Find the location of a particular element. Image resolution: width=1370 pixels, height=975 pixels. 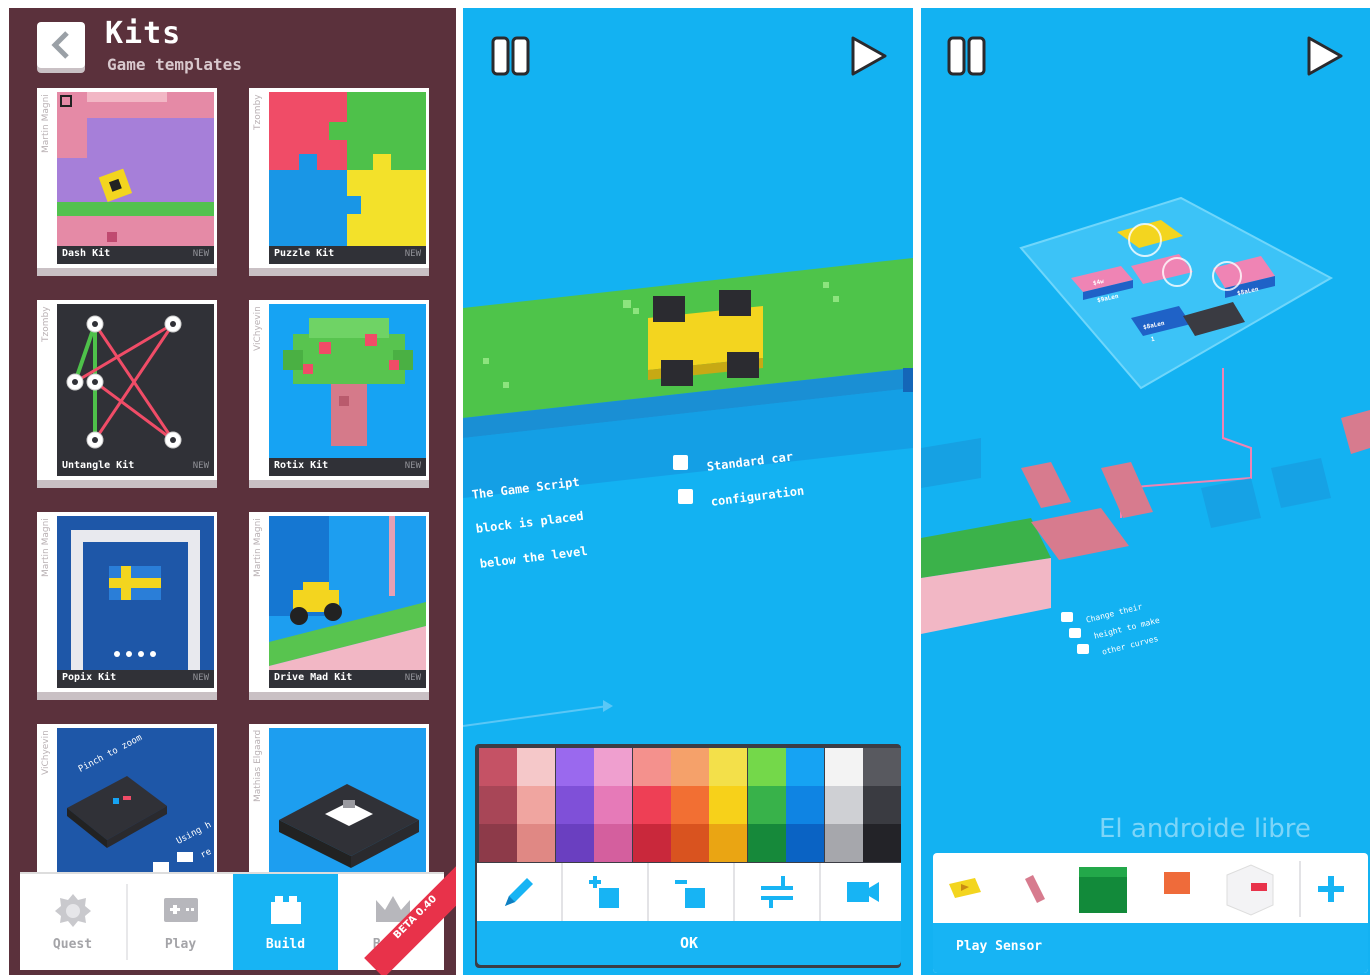

remove-block-button is located at coordinates (692, 892).